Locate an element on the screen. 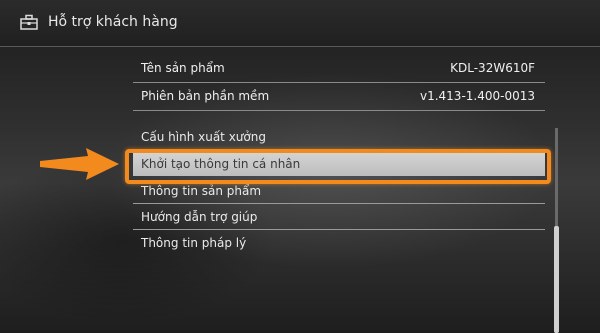 The width and height of the screenshot is (600, 333). software-version-row: Phiên bản phần mềm v1.413-1.400-0013 is located at coordinates (339, 97).